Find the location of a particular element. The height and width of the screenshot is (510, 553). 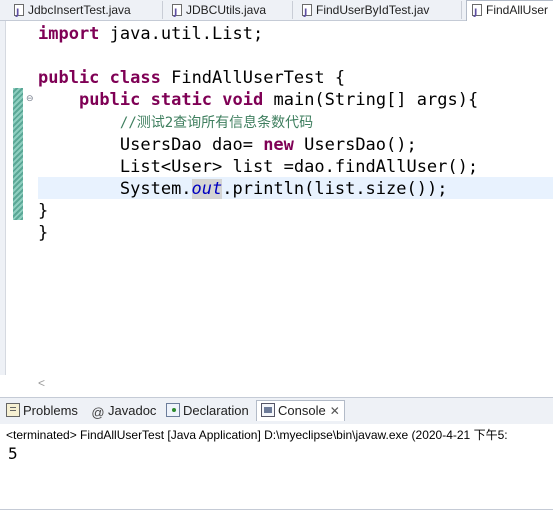

code-line-6: UsersDao dao= new UsersDao(); is located at coordinates (268, 145).